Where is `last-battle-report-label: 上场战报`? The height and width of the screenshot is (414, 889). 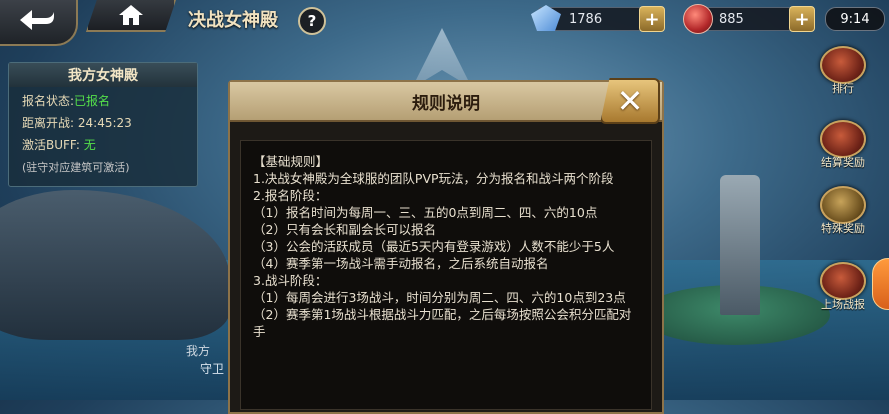 last-battle-report-label: 上场战报 is located at coordinates (843, 304).